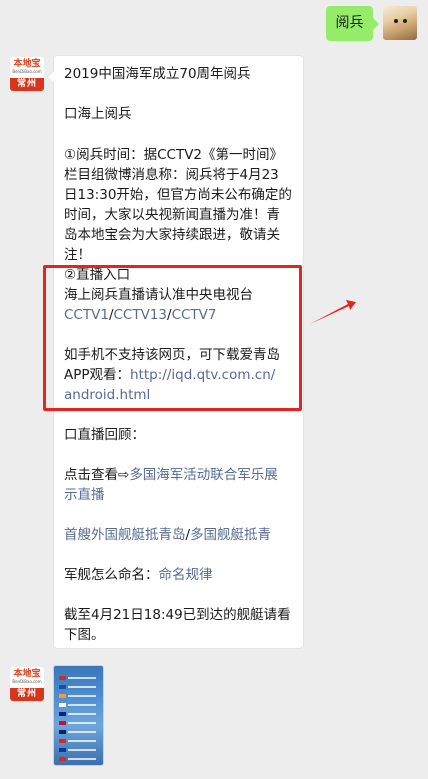 The image size is (428, 779). What do you see at coordinates (333, 312) in the screenshot?
I see `arrow-icon` at bounding box center [333, 312].